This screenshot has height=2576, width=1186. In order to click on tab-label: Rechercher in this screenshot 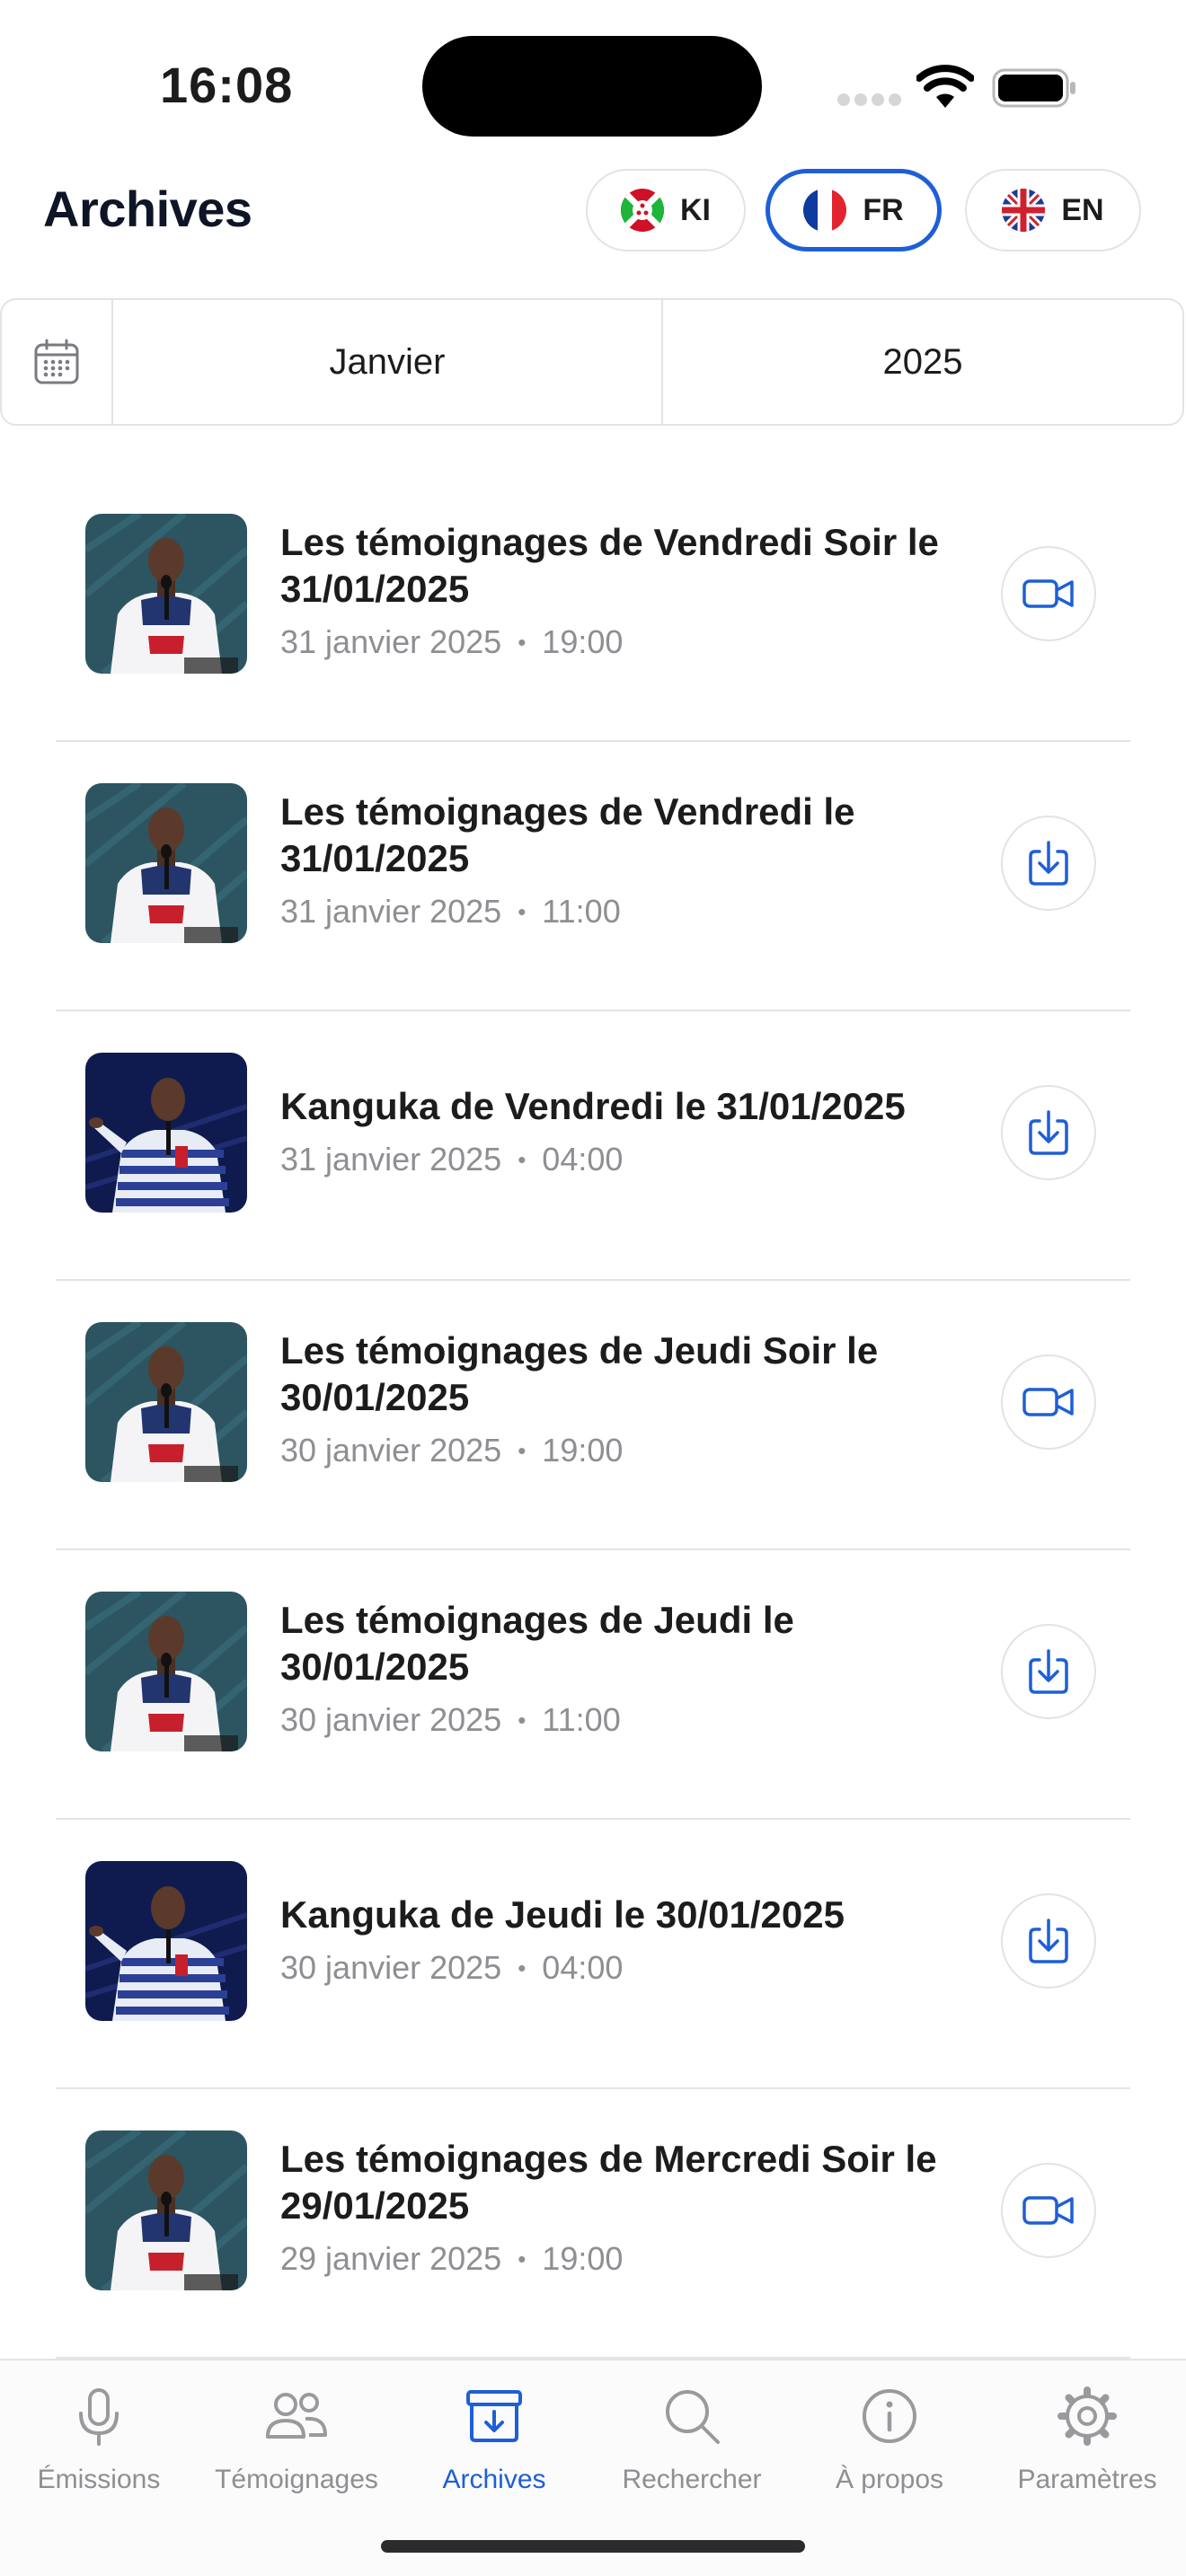, I will do `click(692, 2479)`.